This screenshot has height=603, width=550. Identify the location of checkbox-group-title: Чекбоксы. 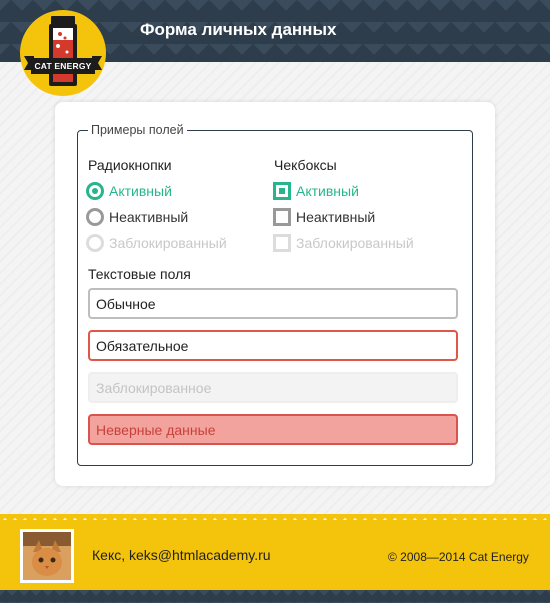
(305, 165).